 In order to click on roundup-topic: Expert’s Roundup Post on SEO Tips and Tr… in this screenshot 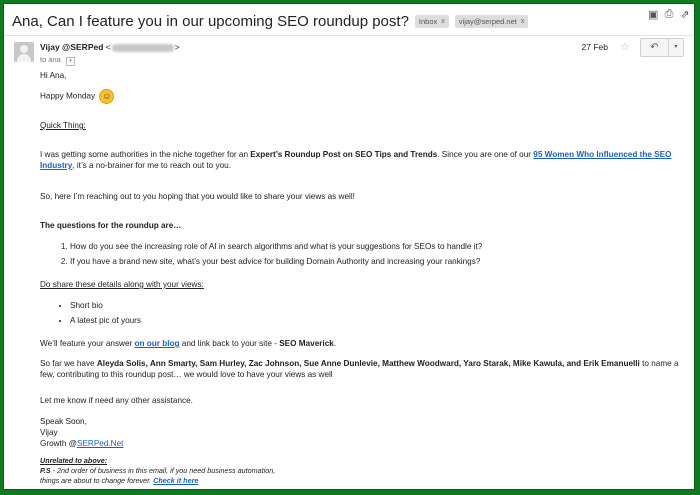, I will do `click(344, 154)`.